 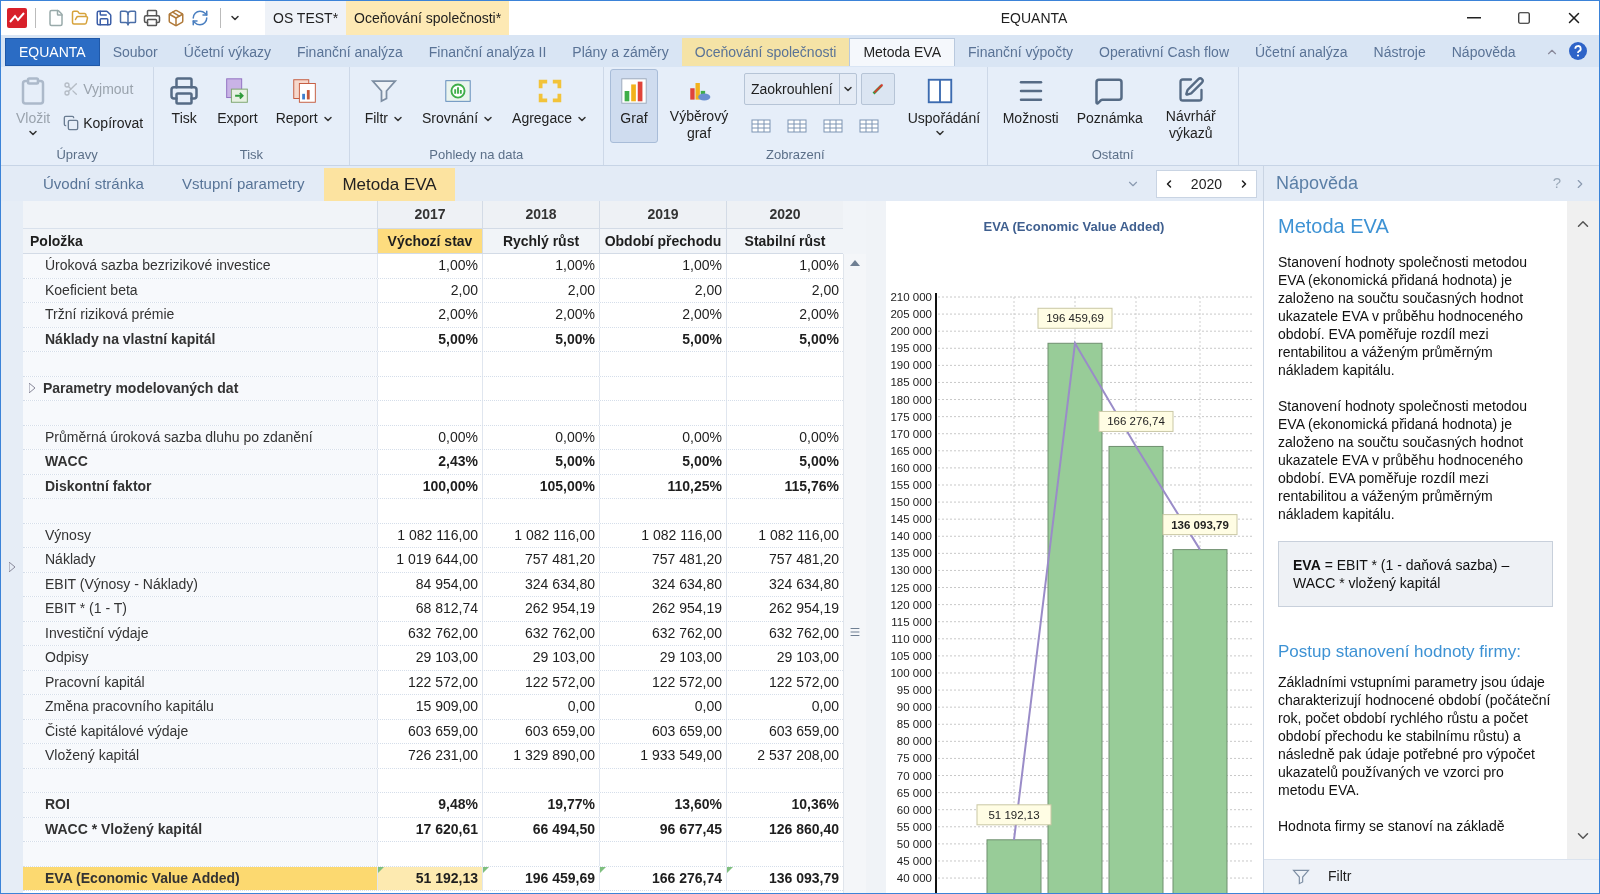 I want to click on table-cell: 96 677,45, so click(x=662, y=829).